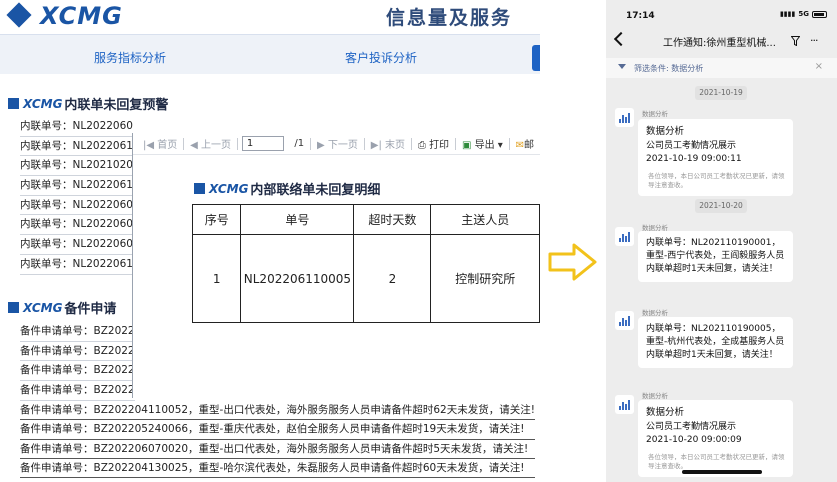 The height and width of the screenshot is (482, 837). What do you see at coordinates (160, 143) in the screenshot?
I see `first-page-button: |◀ 首页` at bounding box center [160, 143].